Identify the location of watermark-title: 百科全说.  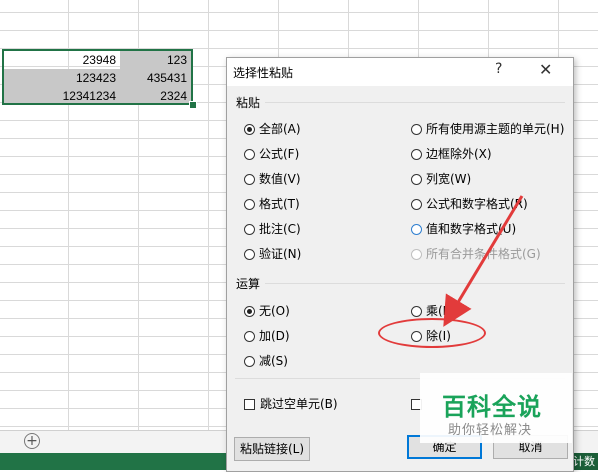
(492, 407).